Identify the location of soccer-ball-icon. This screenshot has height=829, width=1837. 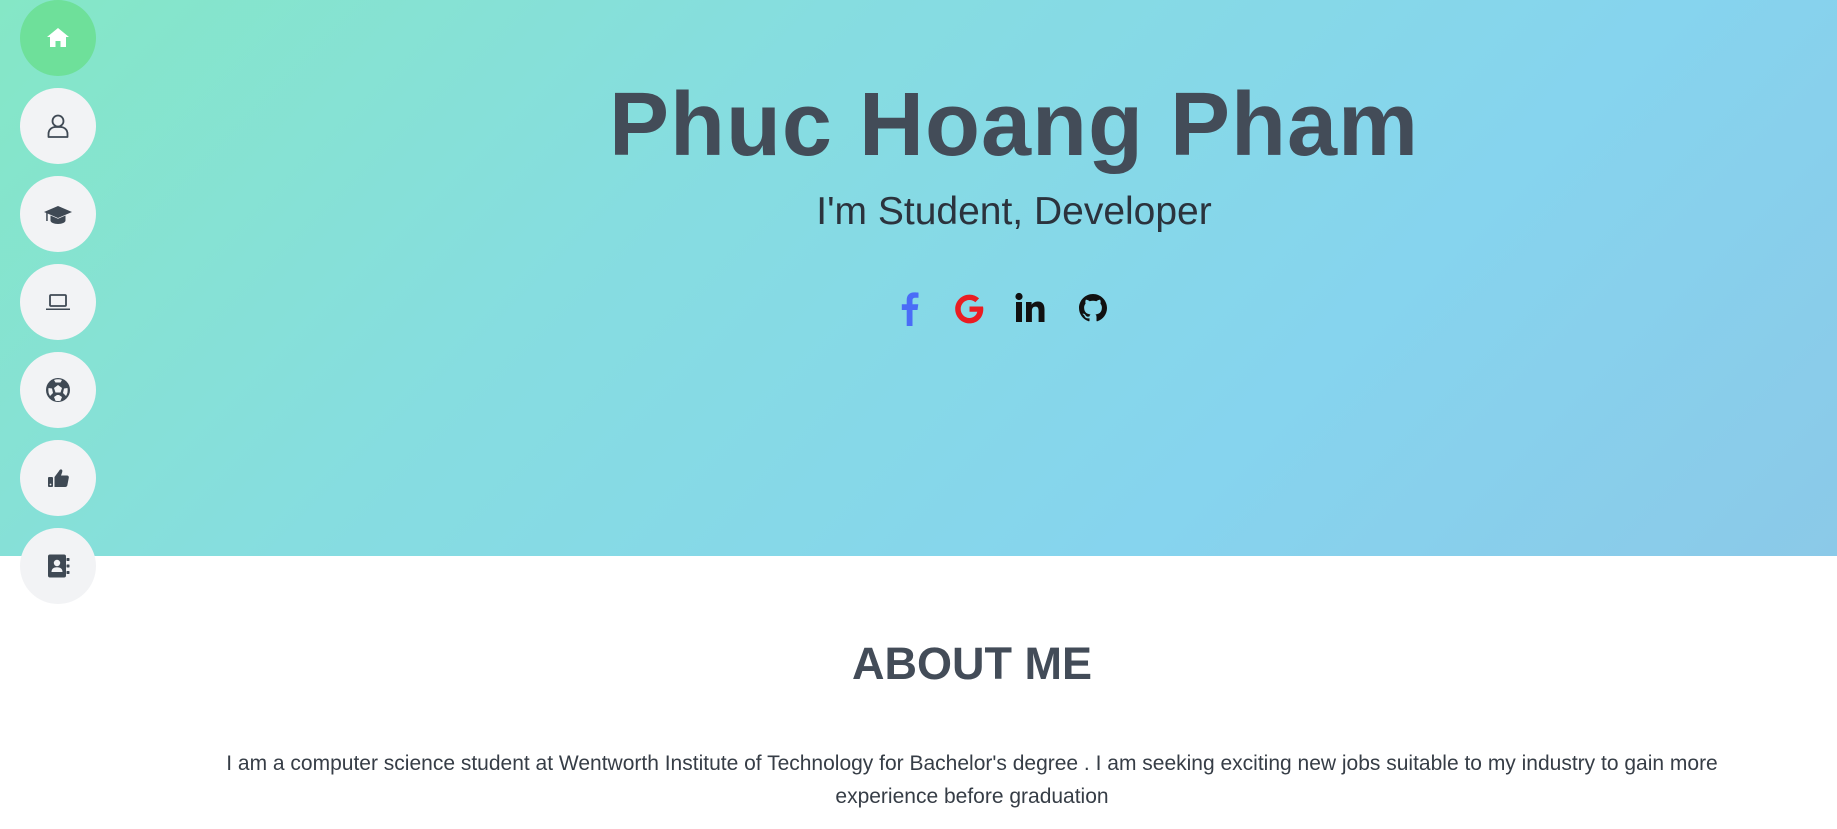
(58, 390).